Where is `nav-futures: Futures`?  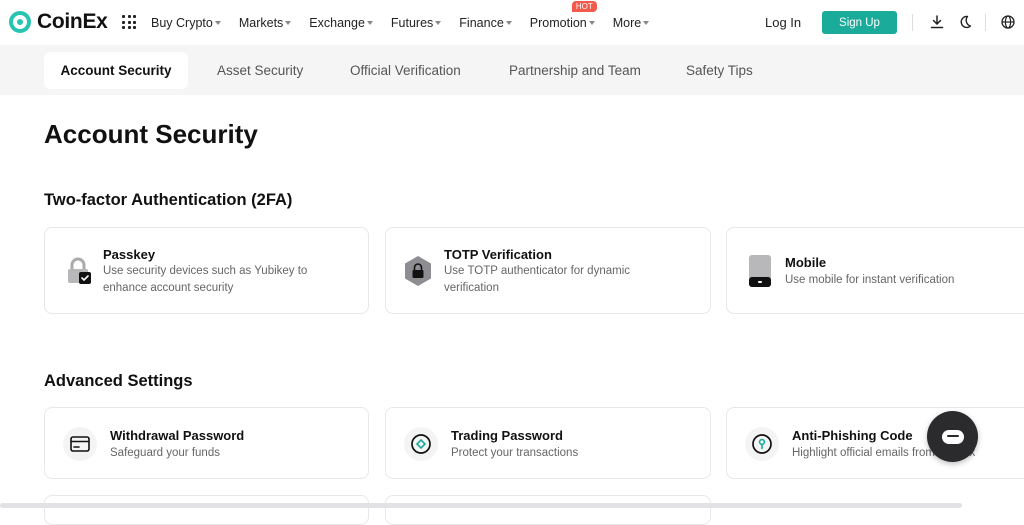 nav-futures: Futures is located at coordinates (416, 23).